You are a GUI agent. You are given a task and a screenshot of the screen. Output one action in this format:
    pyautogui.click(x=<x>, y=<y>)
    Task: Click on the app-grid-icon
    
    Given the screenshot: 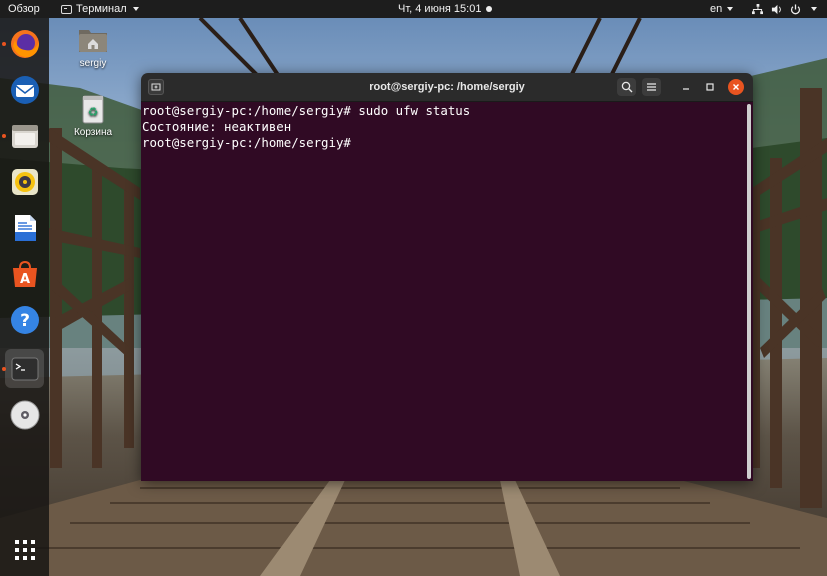 What is the action you would take?
    pyautogui.click(x=24, y=549)
    